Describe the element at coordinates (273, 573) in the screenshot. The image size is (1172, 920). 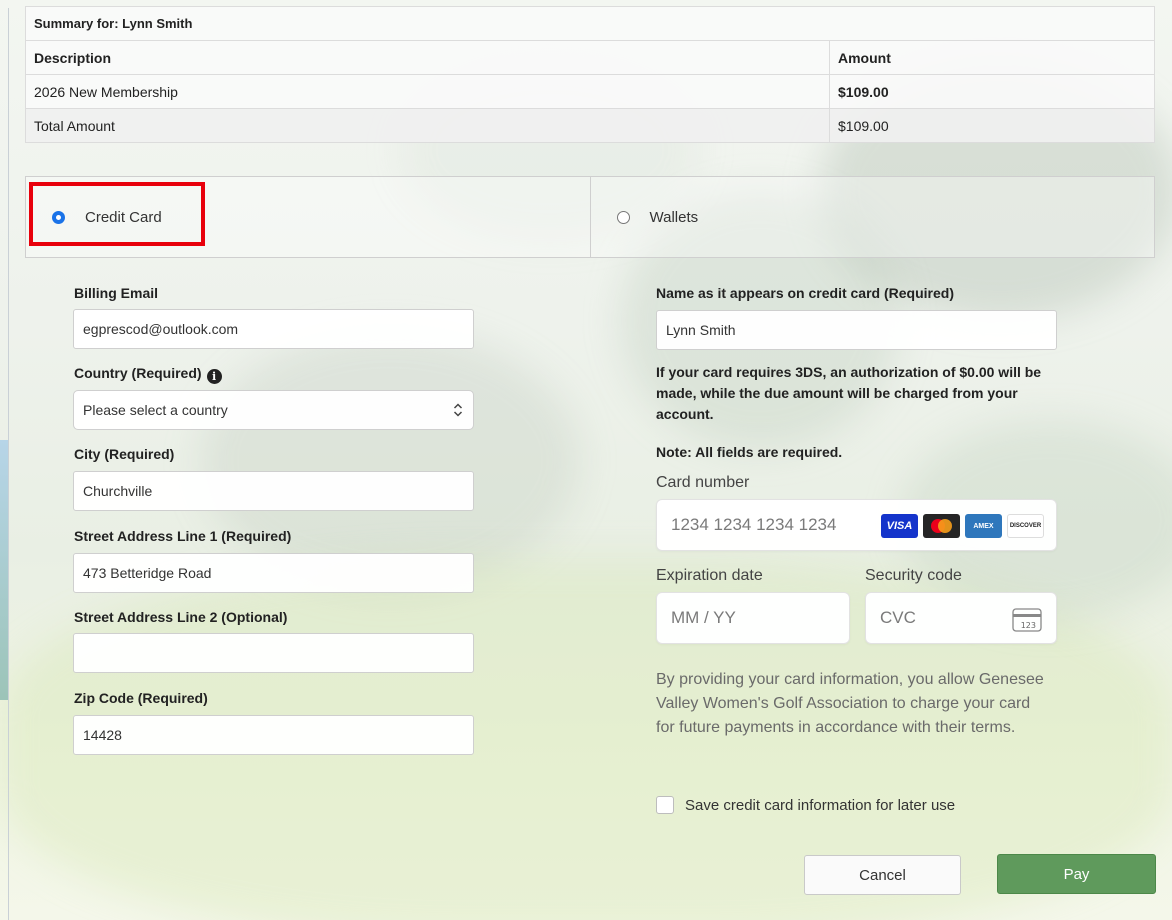
I see `street1-field: 473 Betteridge Road` at that location.